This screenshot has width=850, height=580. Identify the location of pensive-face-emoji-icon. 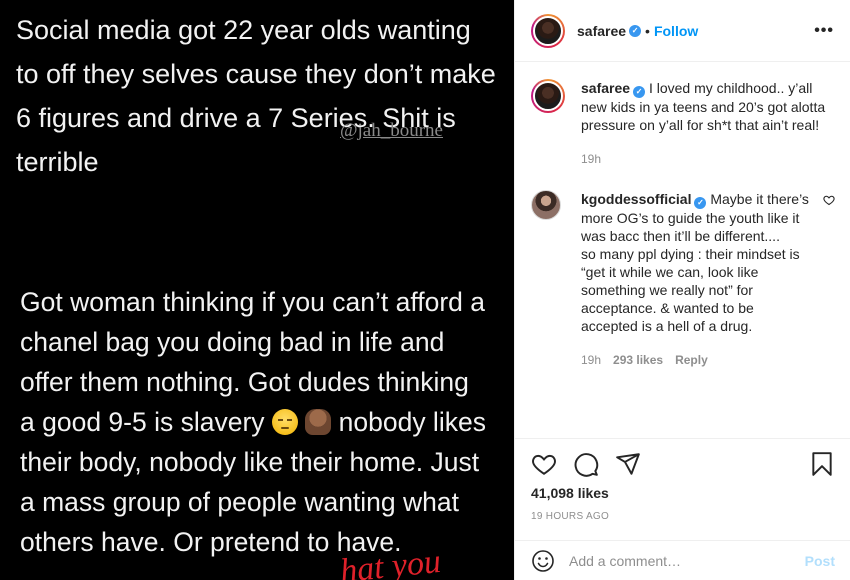
(284, 422).